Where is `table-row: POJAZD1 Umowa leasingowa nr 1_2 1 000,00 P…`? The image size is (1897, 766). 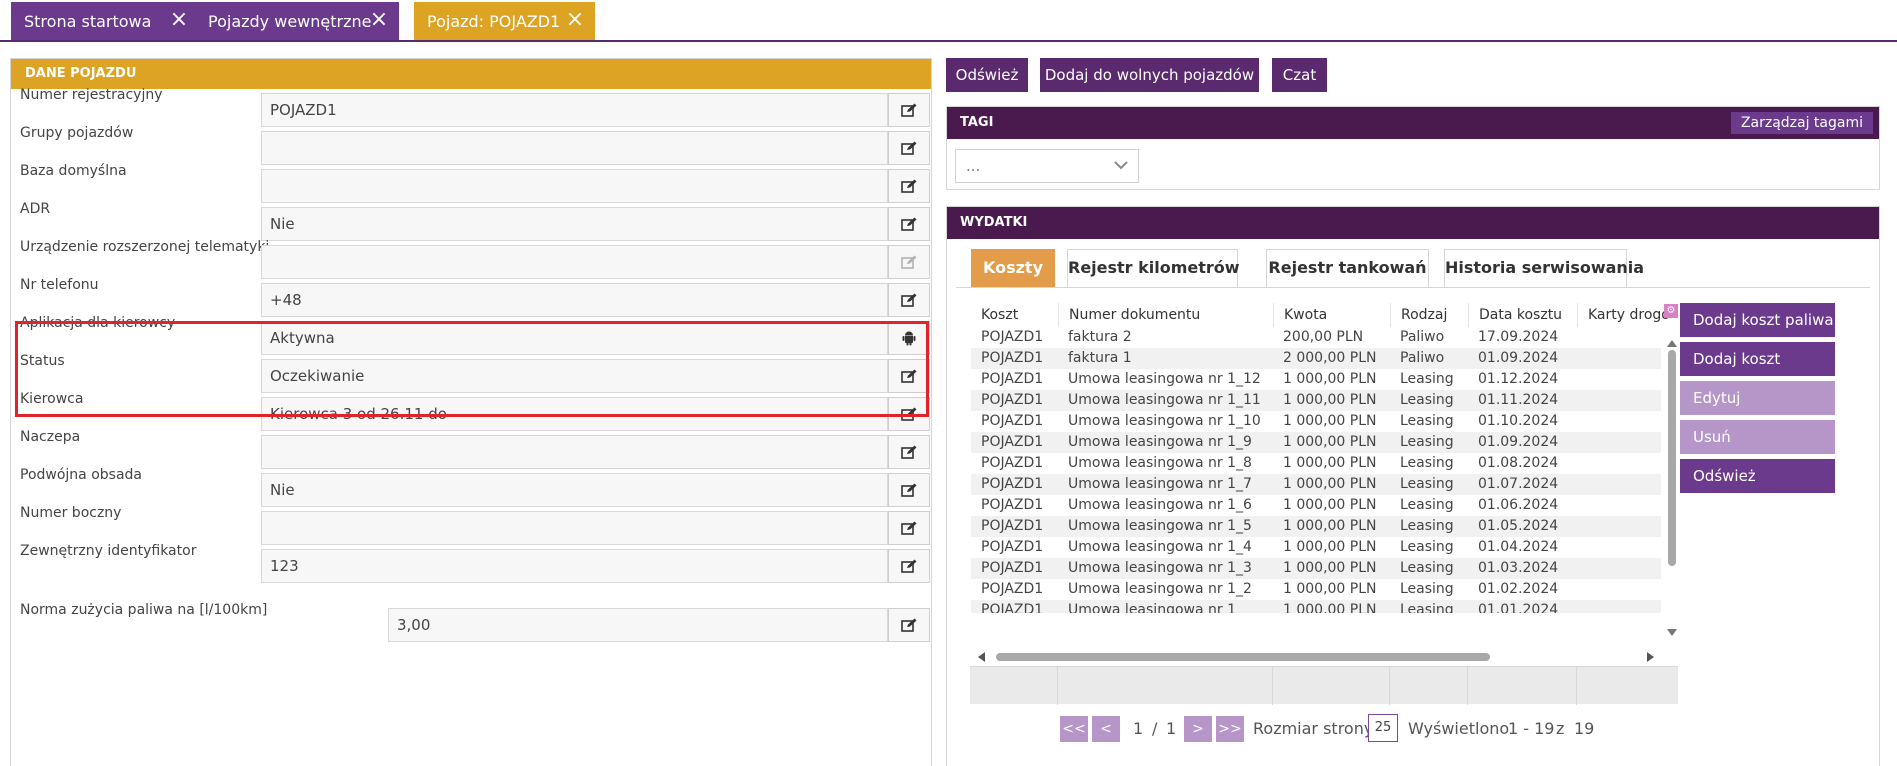
table-row: POJAZD1 Umowa leasingowa nr 1_2 1 000,00 P… is located at coordinates (1316, 589).